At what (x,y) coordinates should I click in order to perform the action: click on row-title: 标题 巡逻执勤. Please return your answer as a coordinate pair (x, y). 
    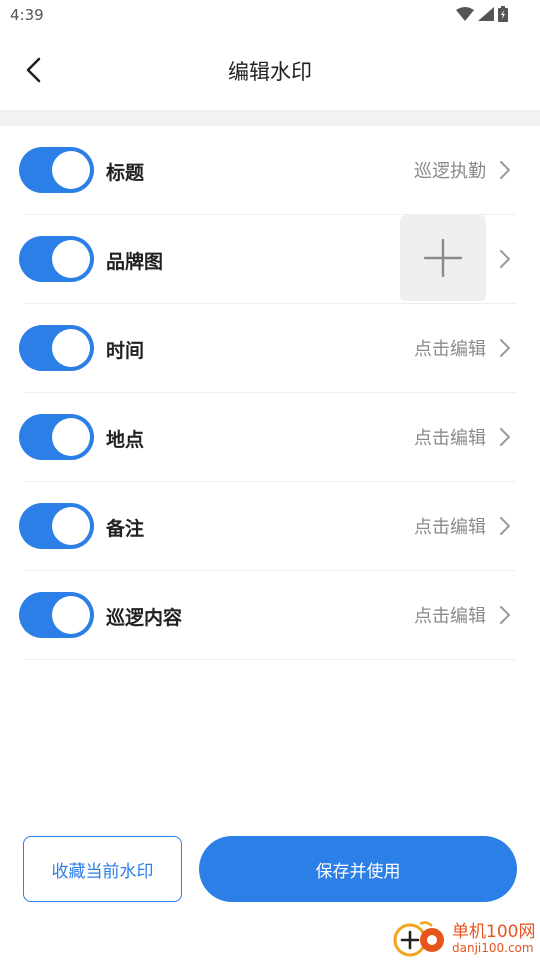
    Looking at the image, I should click on (270, 170).